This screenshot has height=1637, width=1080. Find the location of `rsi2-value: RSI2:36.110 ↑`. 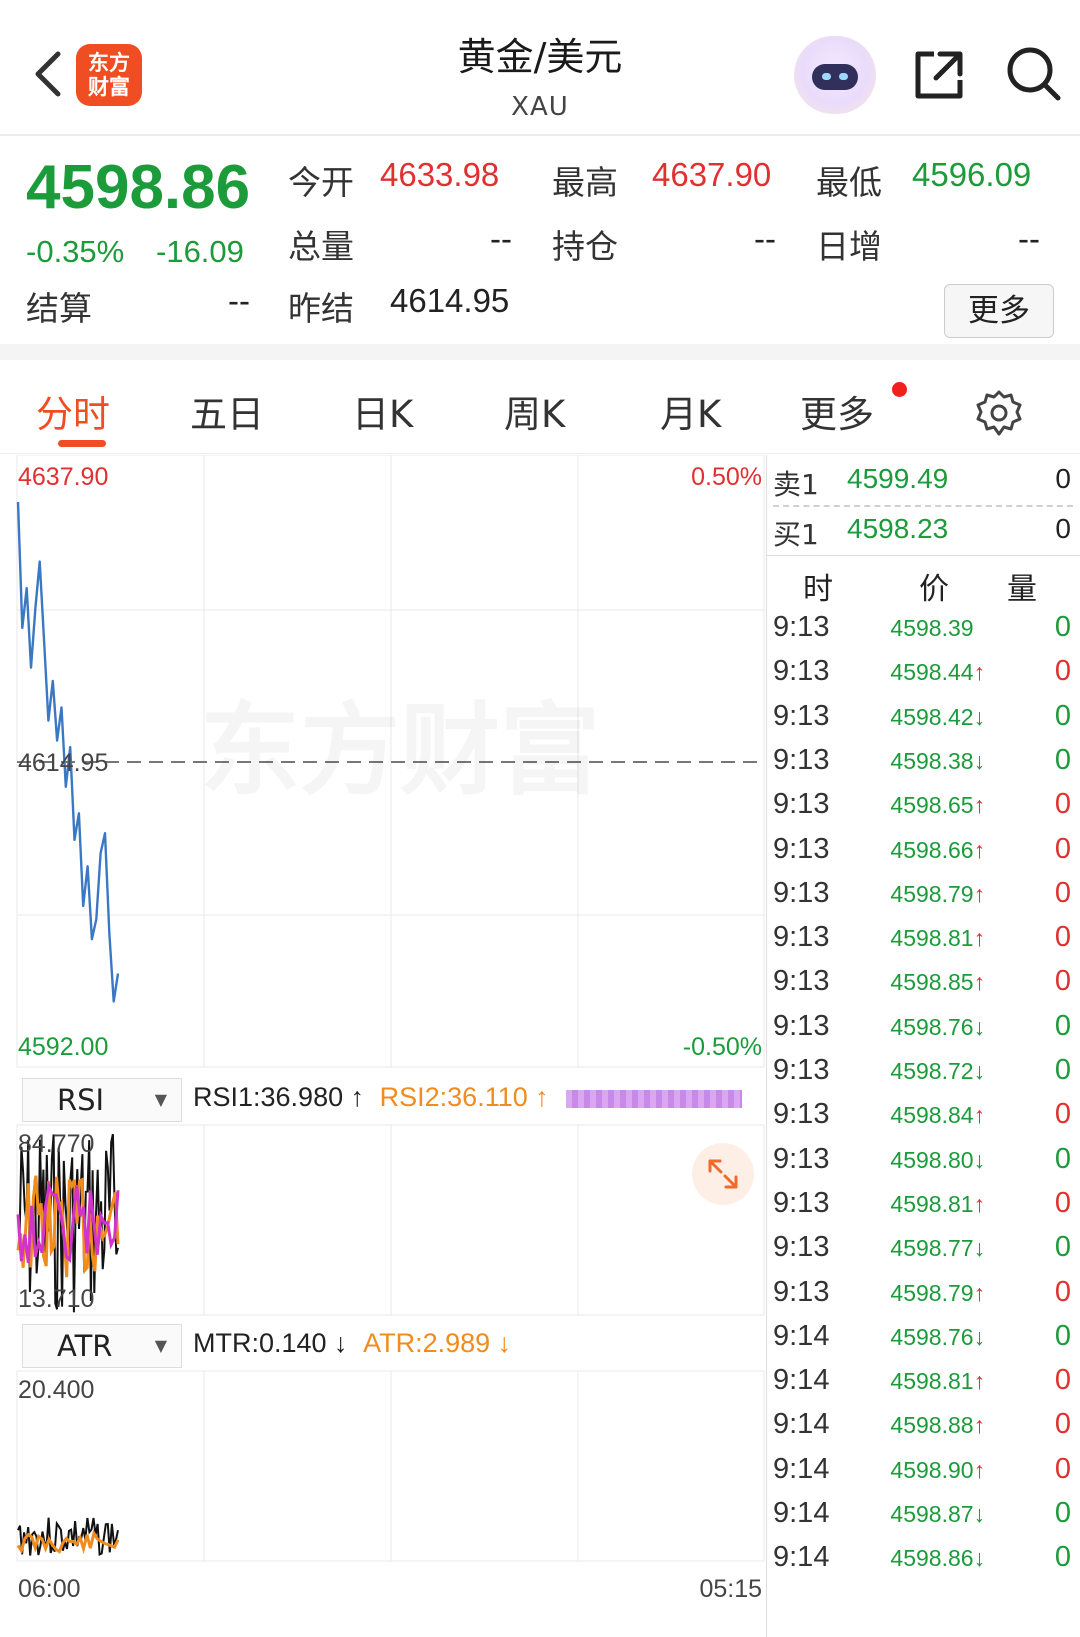

rsi2-value: RSI2:36.110 ↑ is located at coordinates (464, 1097).